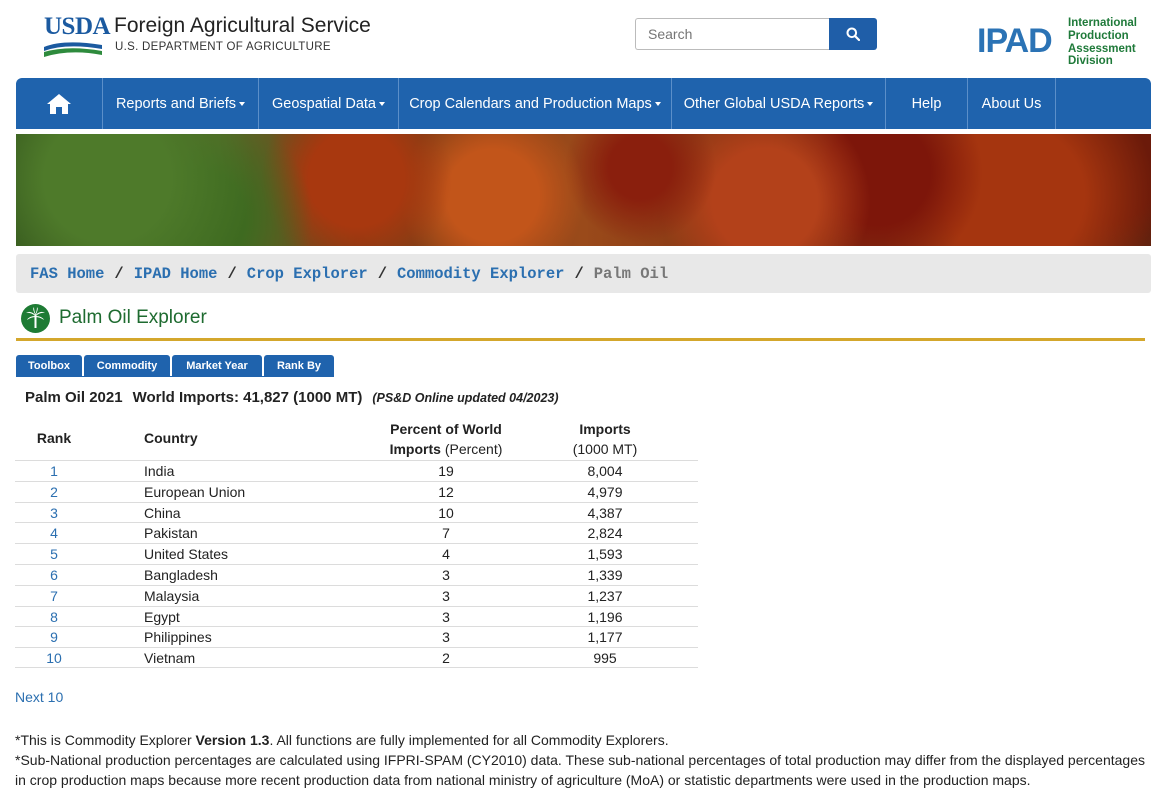  I want to click on nav-crop-calendars: Crop Calendars and Production Maps, so click(535, 103).